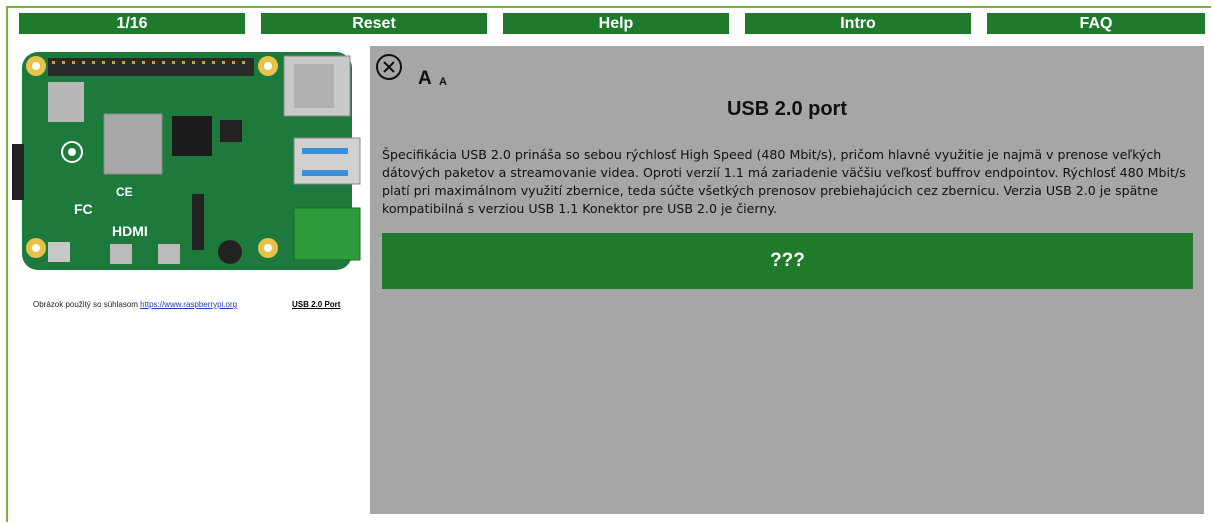 This screenshot has height=524, width=1214. Describe the element at coordinates (186, 161) in the screenshot. I see `raspberry-pi-board-image: HDMI FC CE` at that location.